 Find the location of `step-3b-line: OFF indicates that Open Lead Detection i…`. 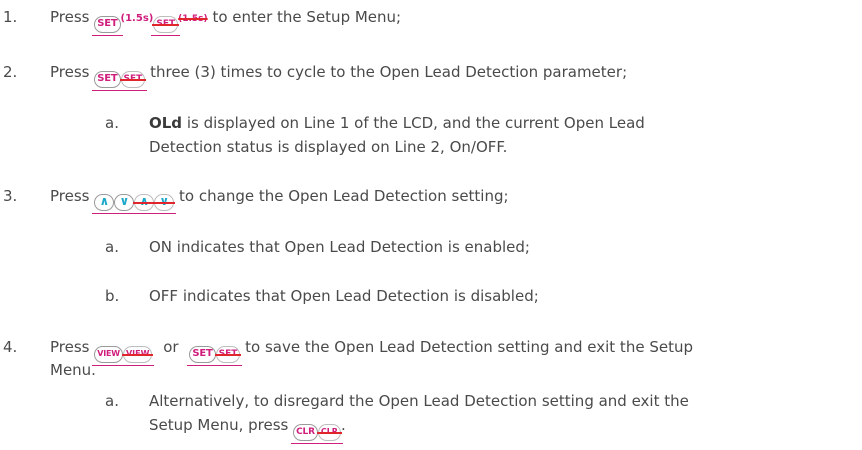

step-3b-line: OFF indicates that Open Lead Detection i… is located at coordinates (344, 296).